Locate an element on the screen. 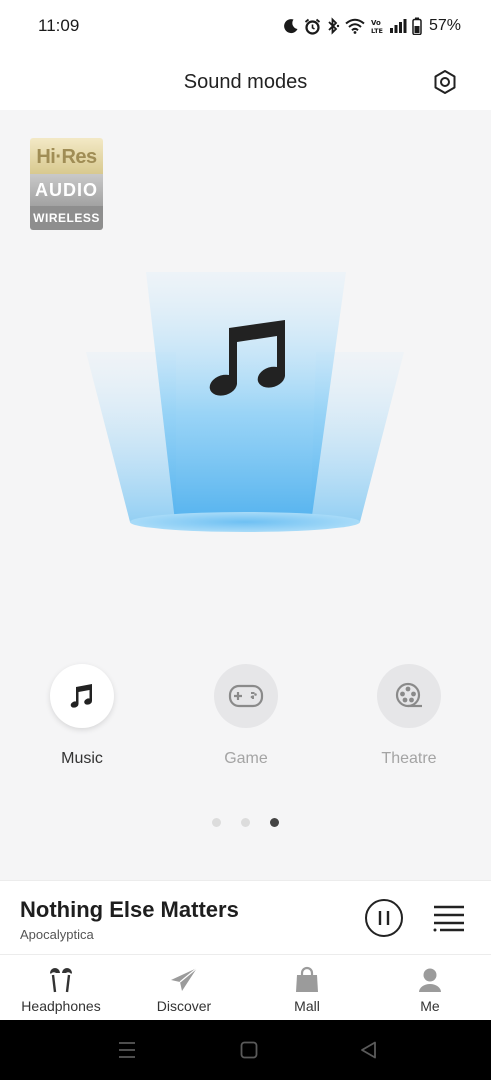 This screenshot has height=1080, width=491. gear-icon is located at coordinates (445, 82).